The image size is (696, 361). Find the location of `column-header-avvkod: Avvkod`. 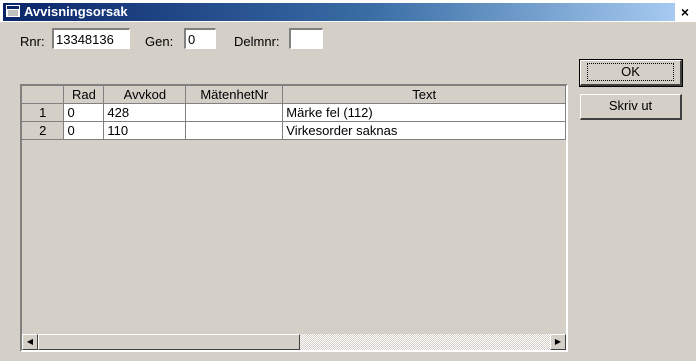

column-header-avvkod: Avvkod is located at coordinates (145, 95).